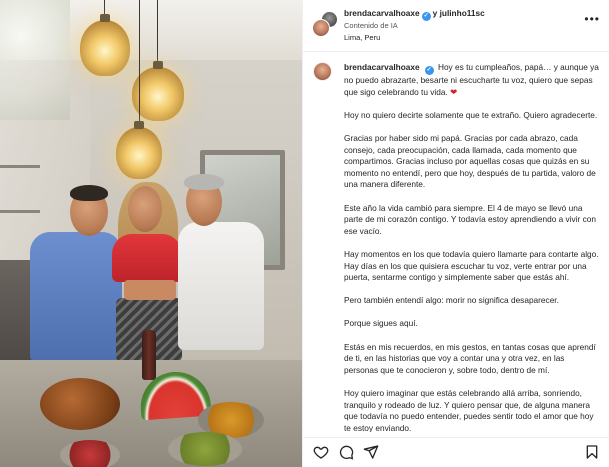 This screenshot has height=467, width=609. Describe the element at coordinates (382, 67) in the screenshot. I see `caption-username: brendacarvalhoaxe` at that location.